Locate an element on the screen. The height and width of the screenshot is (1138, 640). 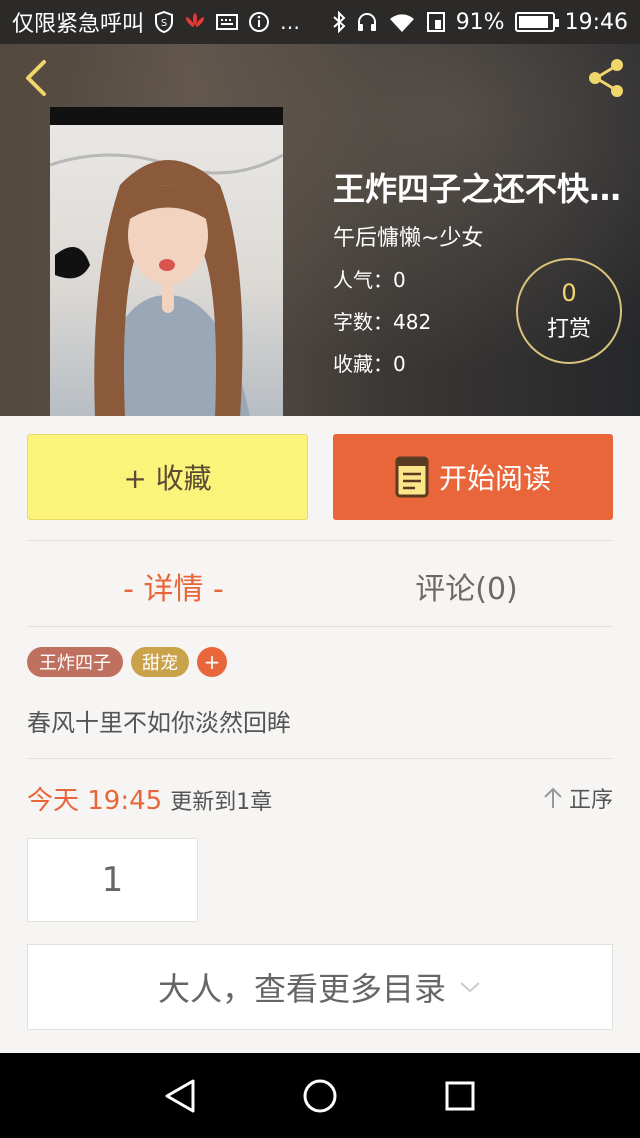
update-text: 更新到1章 is located at coordinates (221, 802).